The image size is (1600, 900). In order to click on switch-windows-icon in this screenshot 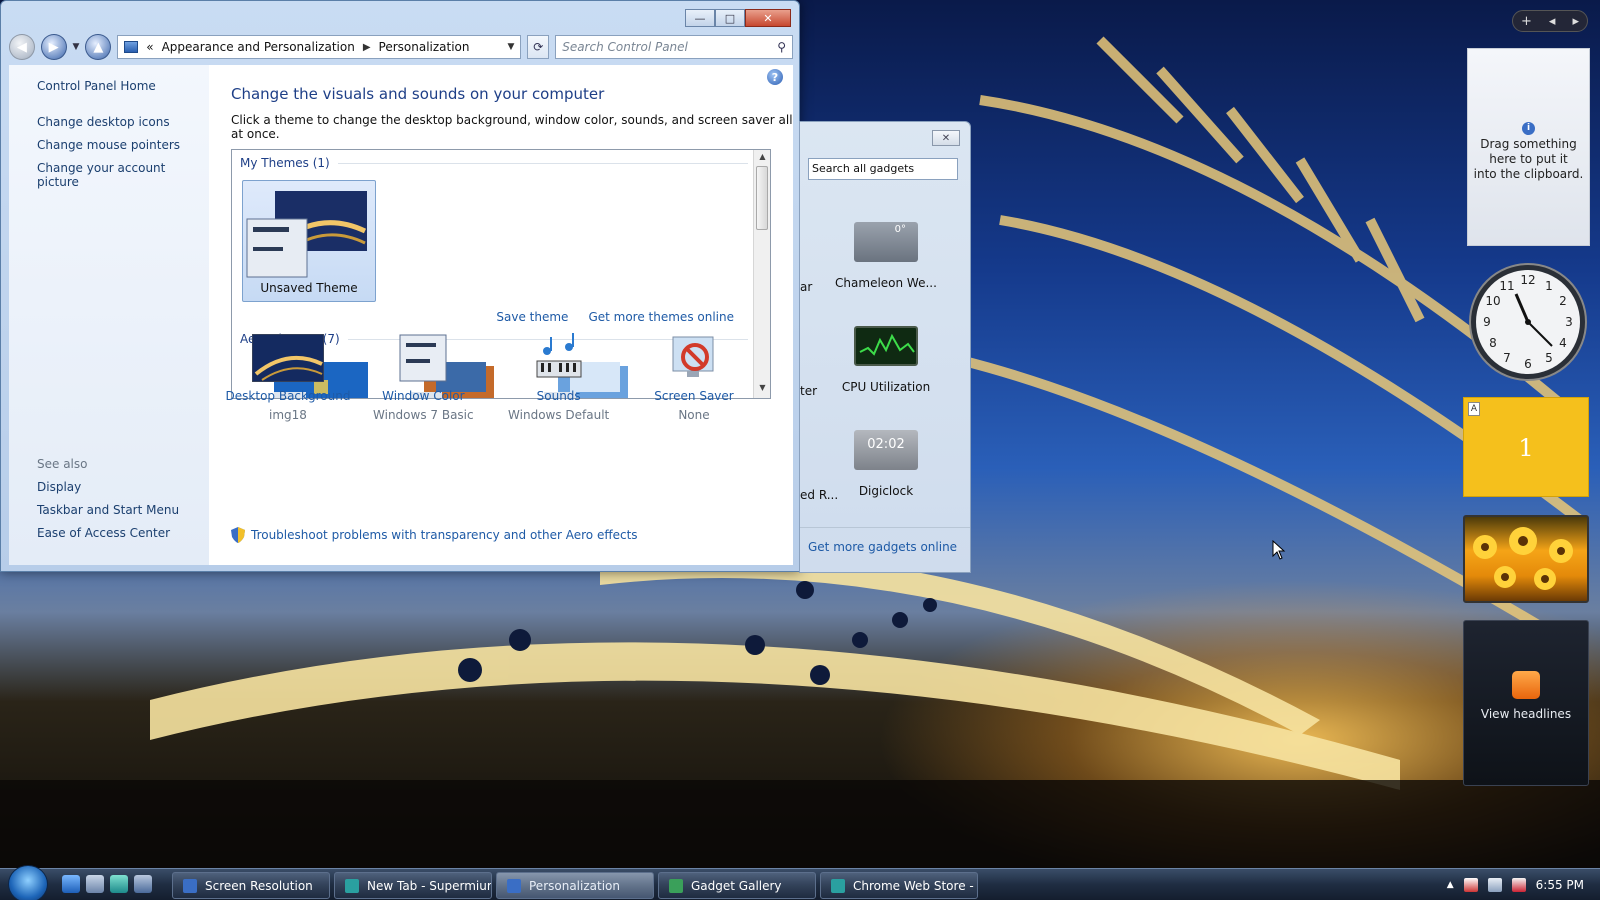, I will do `click(143, 884)`.